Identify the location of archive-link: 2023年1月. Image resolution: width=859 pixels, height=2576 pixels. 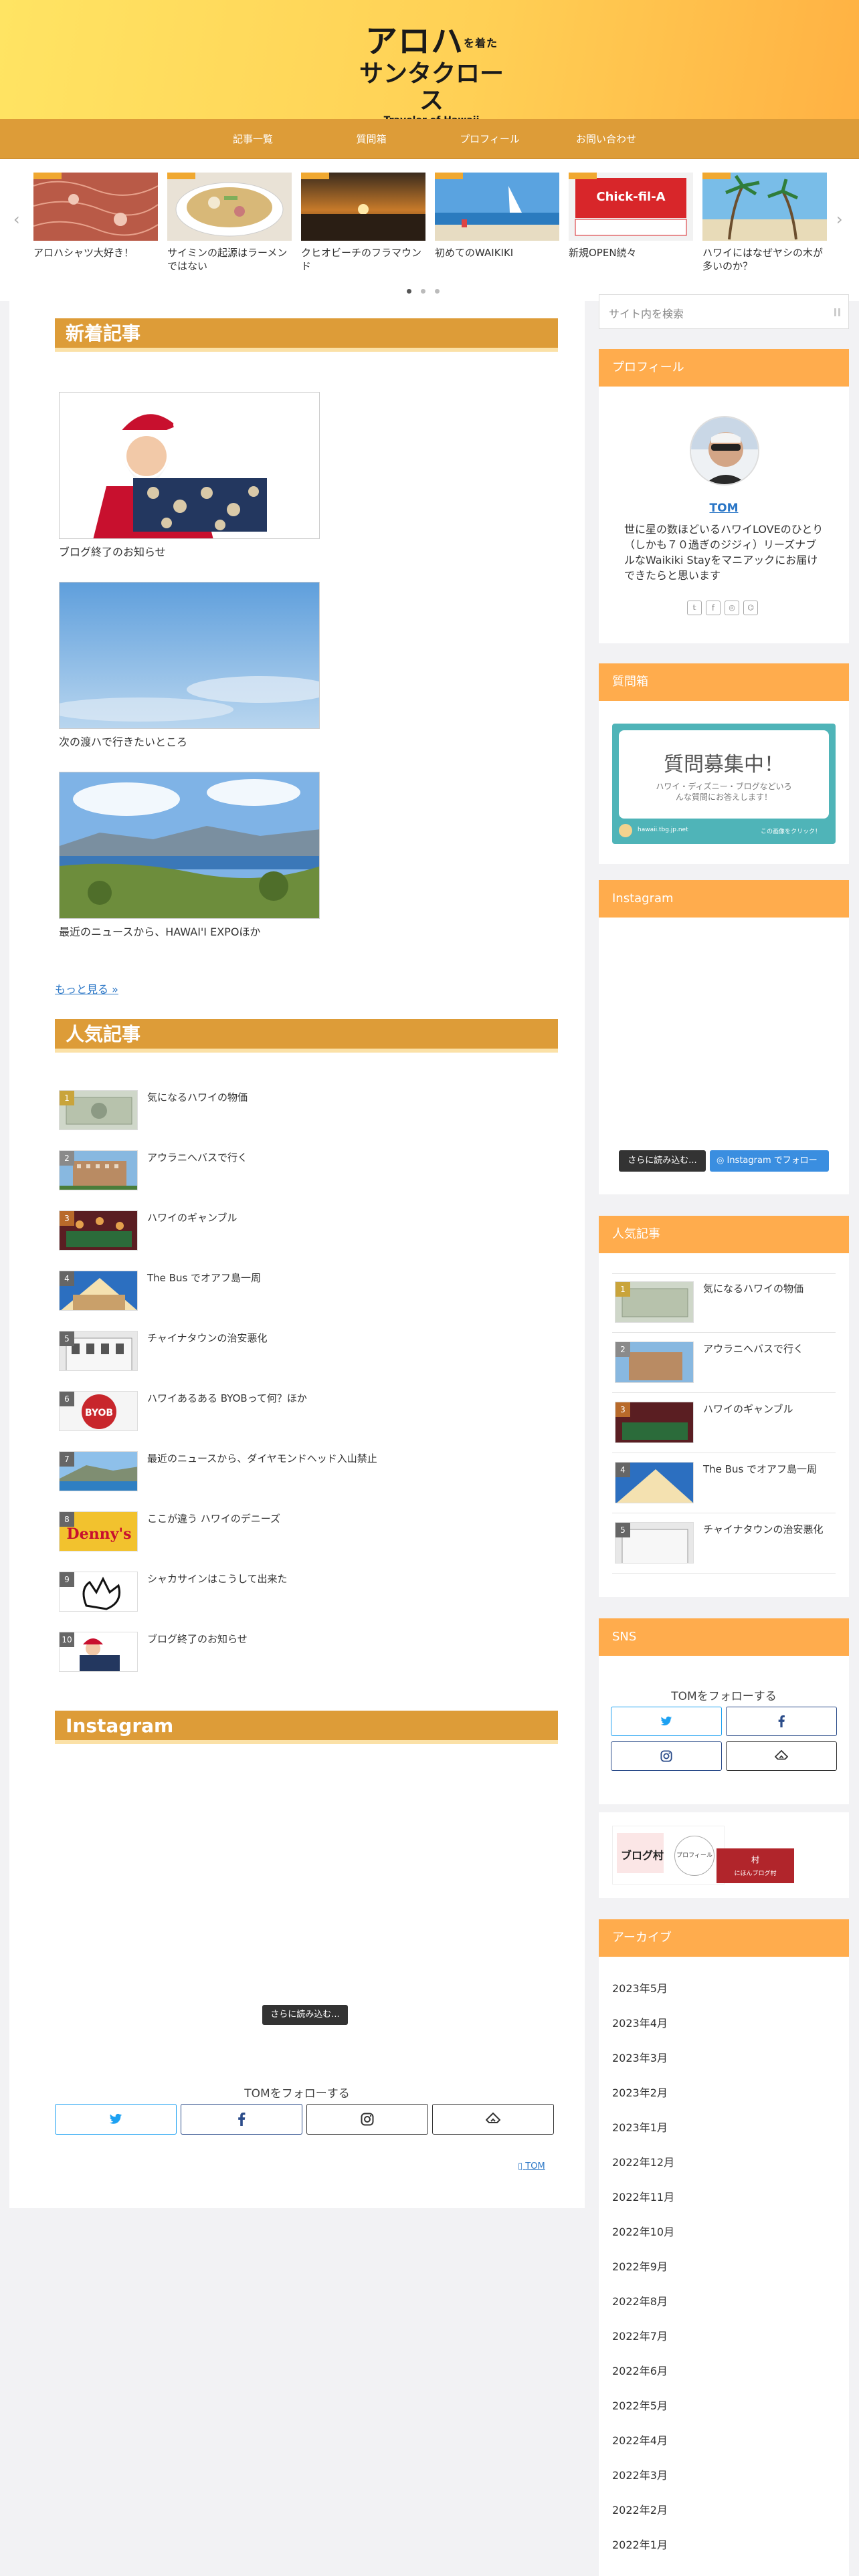
(640, 2127).